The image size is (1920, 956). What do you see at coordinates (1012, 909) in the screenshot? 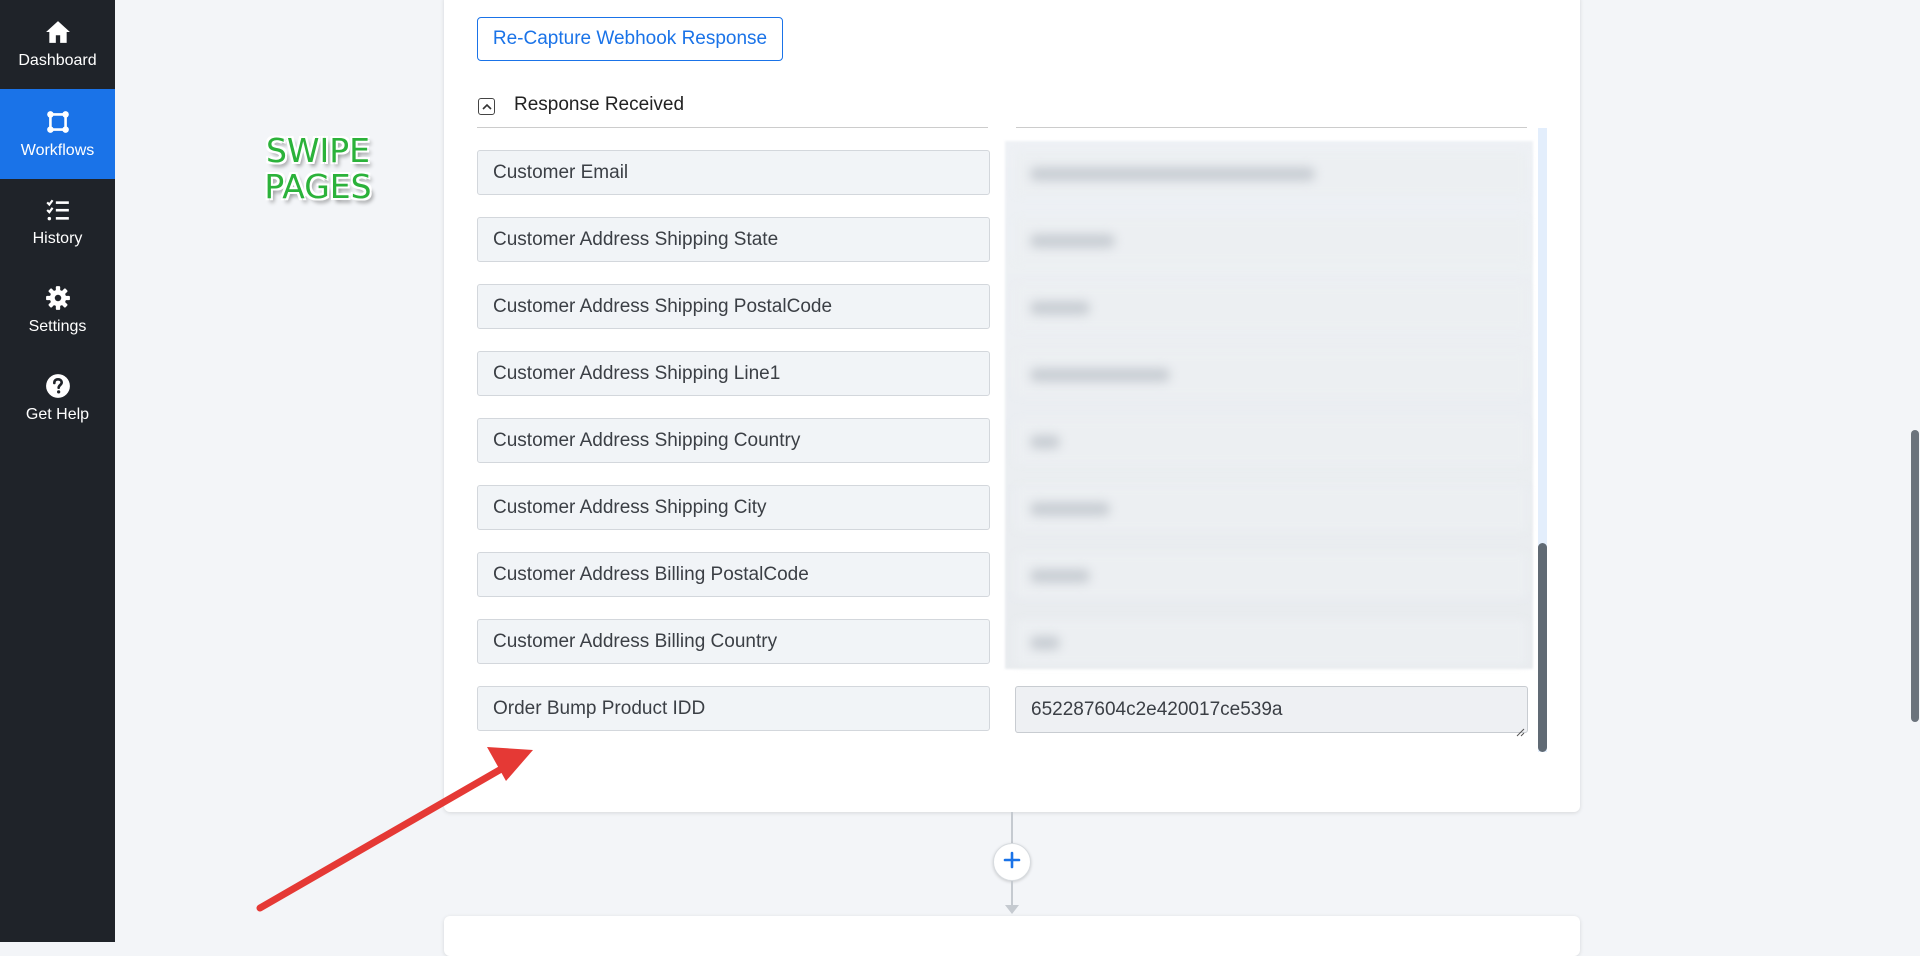
I see `arrow-down-icon` at bounding box center [1012, 909].